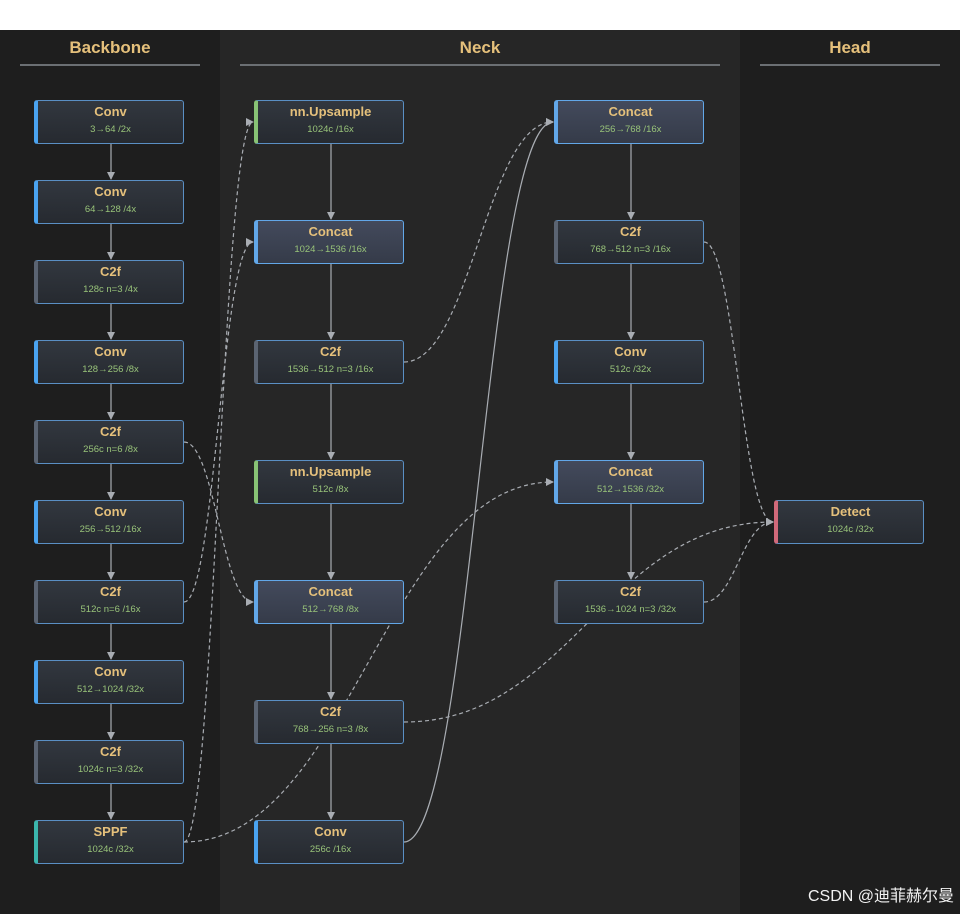 The width and height of the screenshot is (960, 914). Describe the element at coordinates (109, 202) in the screenshot. I see `node-backbone-conv-1: Conv 64→128 /4x` at that location.